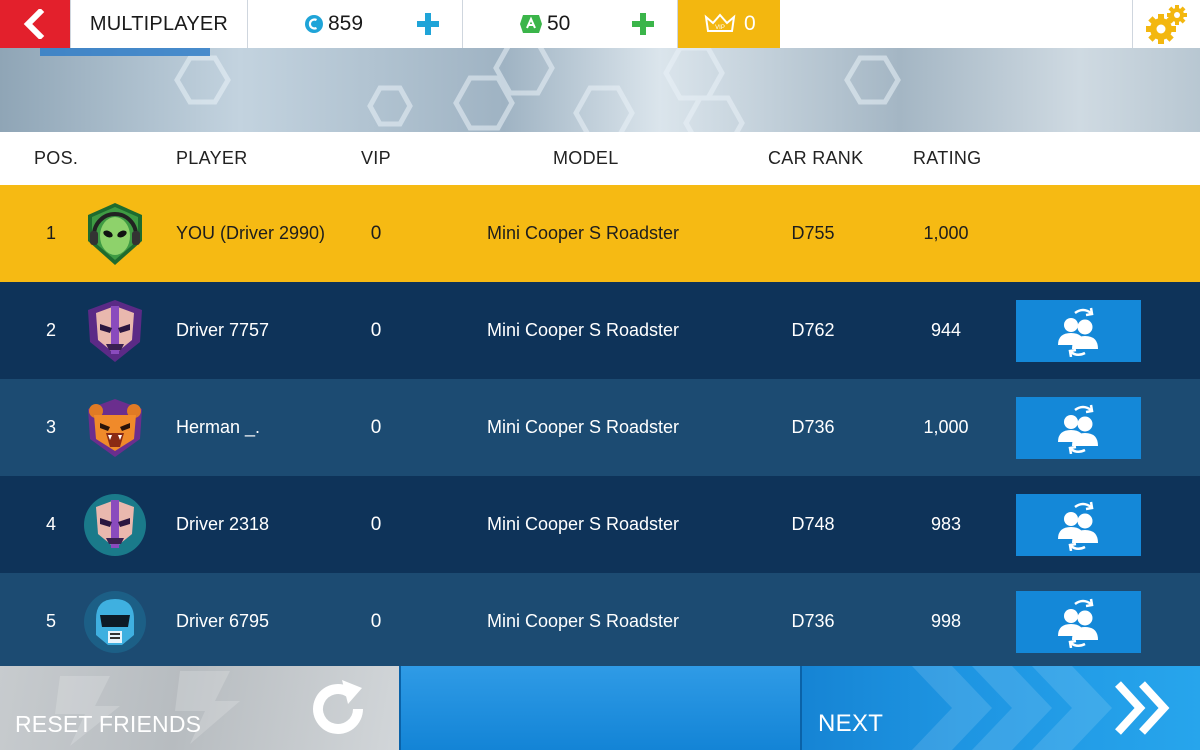 This screenshot has width=1200, height=750. I want to click on settings-button, so click(1166, 24).